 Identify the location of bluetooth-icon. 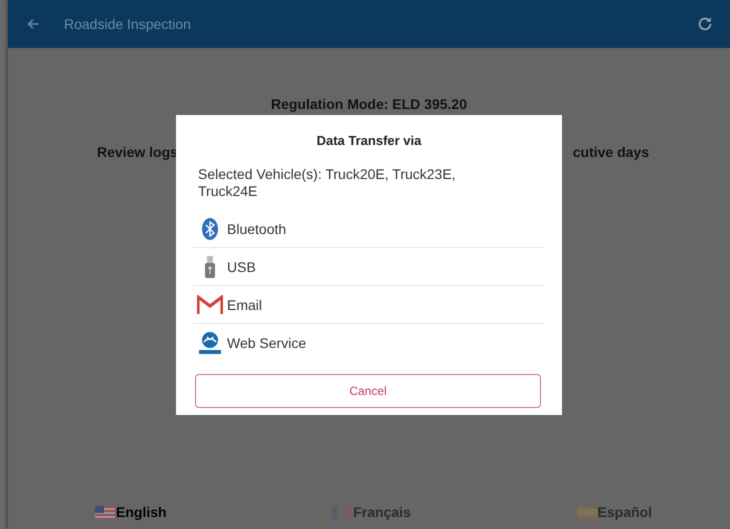
(210, 229).